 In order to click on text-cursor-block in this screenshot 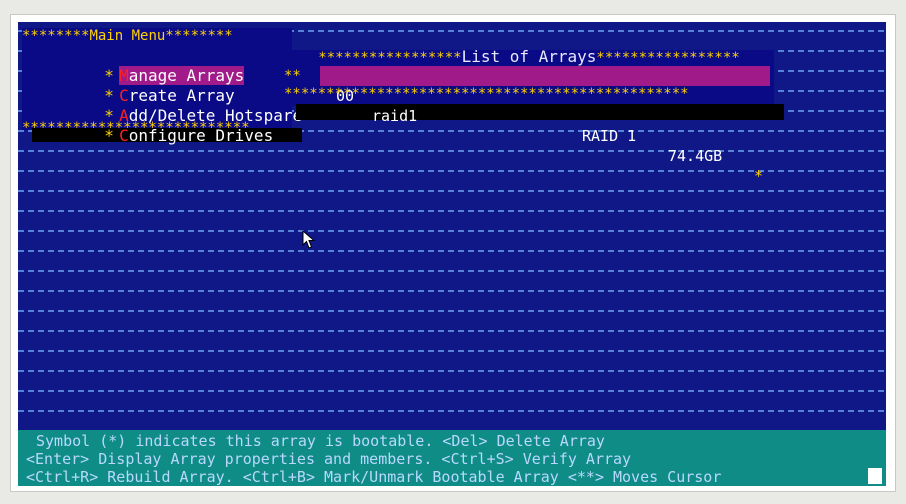, I will do `click(875, 476)`.